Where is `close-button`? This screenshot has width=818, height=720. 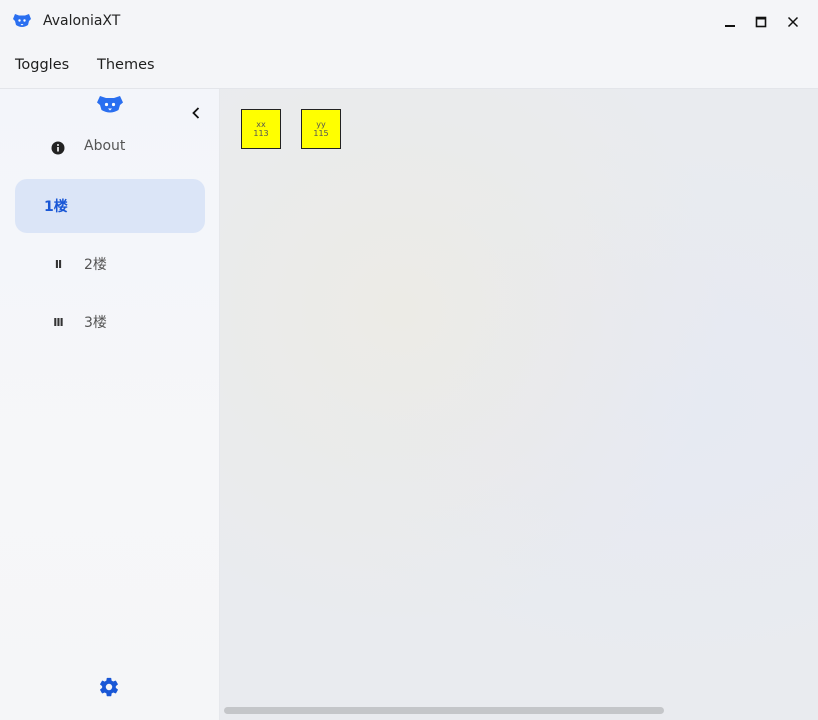 close-button is located at coordinates (793, 22).